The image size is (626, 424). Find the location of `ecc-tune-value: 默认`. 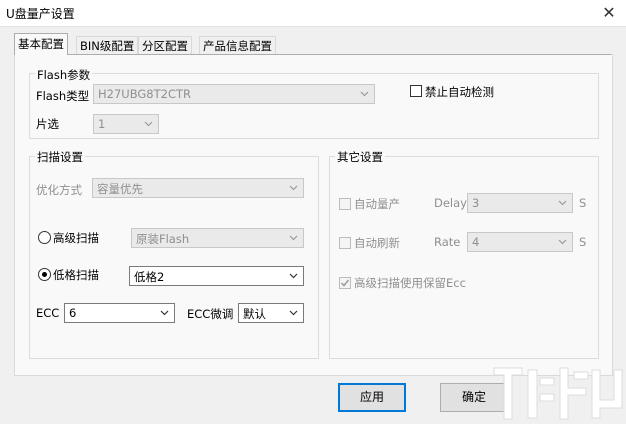

ecc-tune-value: 默认 is located at coordinates (254, 314).